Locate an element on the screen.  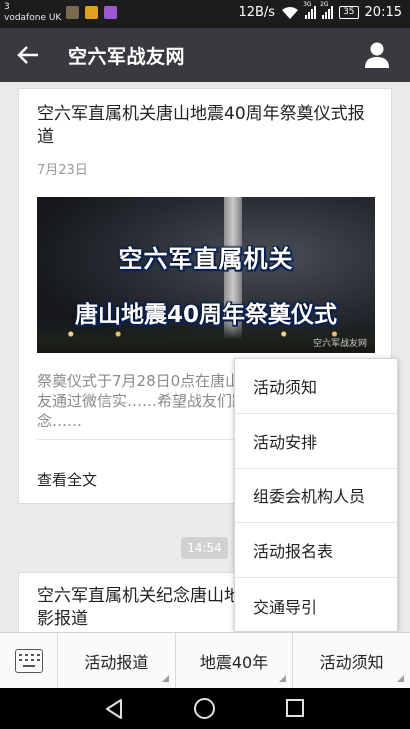
nav-back-icon is located at coordinates (114, 709).